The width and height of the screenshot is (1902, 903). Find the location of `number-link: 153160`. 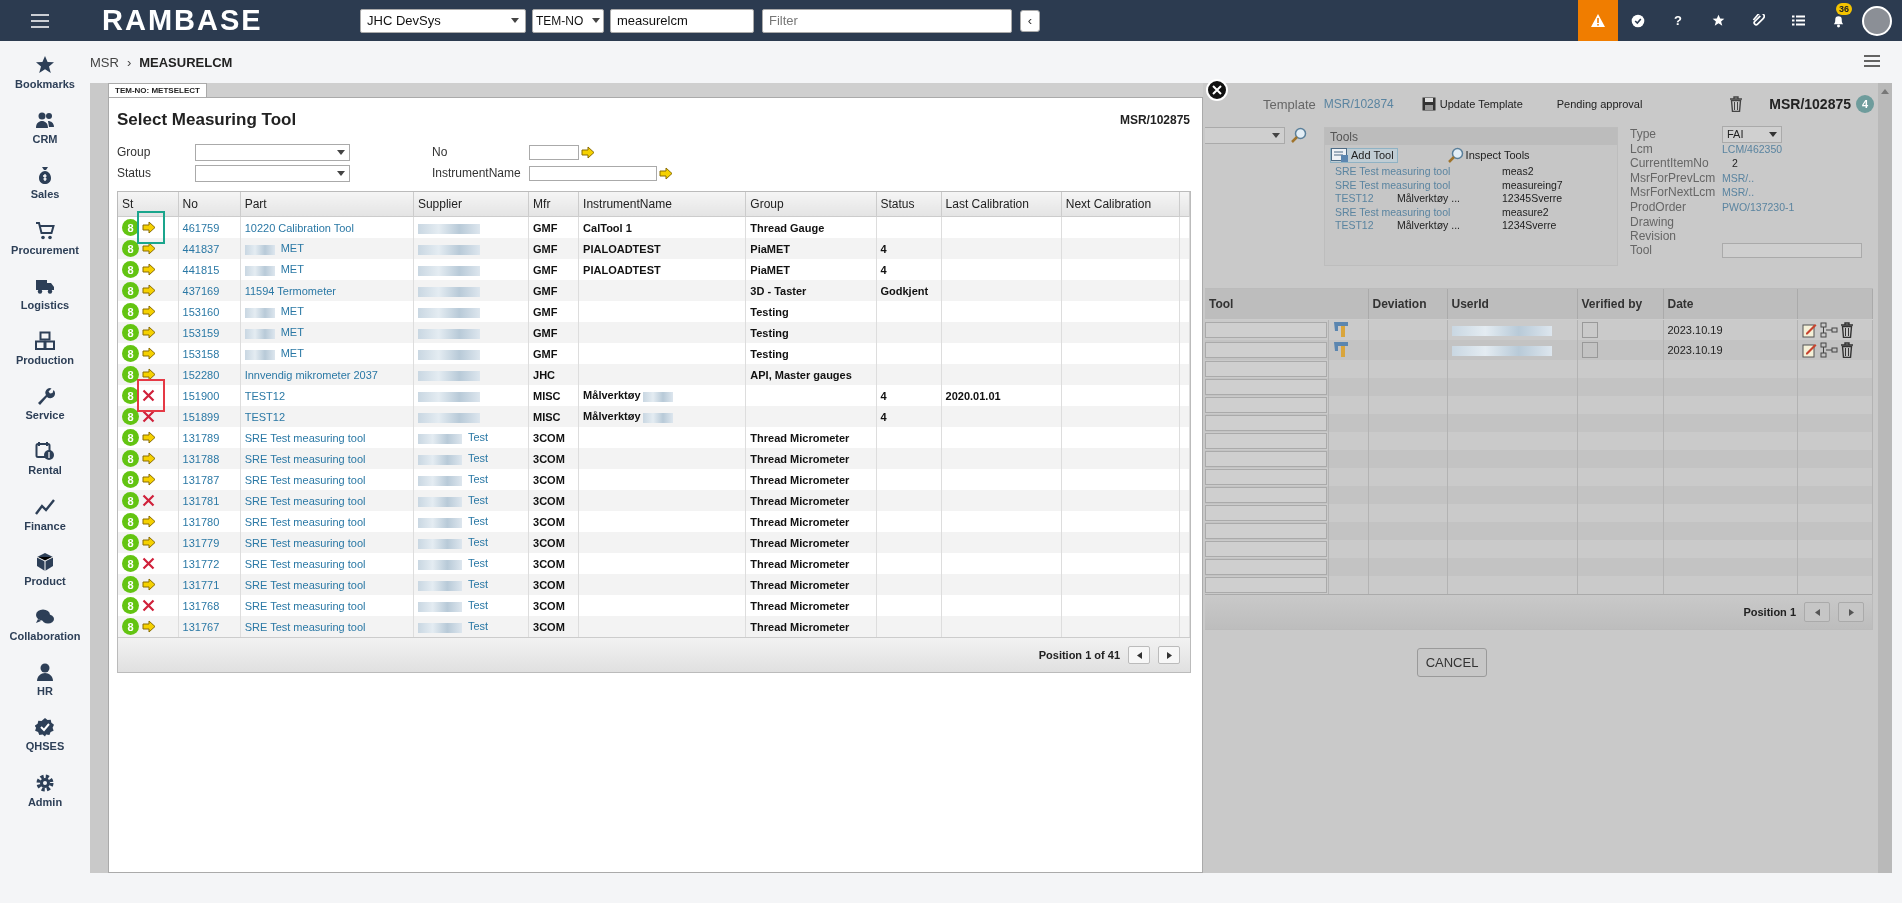

number-link: 153160 is located at coordinates (201, 311).